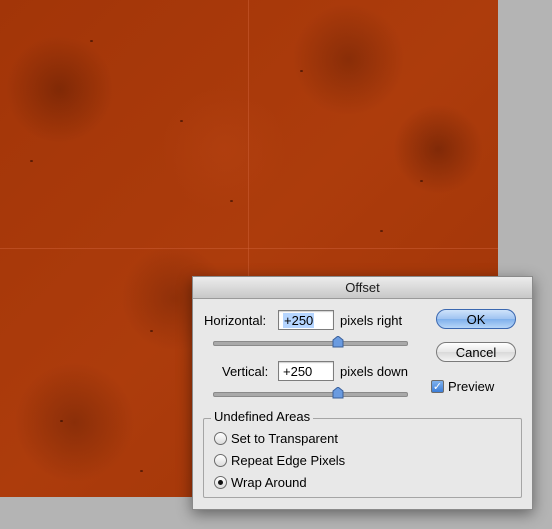 The height and width of the screenshot is (529, 552). What do you see at coordinates (338, 342) in the screenshot?
I see `horizontal-slider-thumb` at bounding box center [338, 342].